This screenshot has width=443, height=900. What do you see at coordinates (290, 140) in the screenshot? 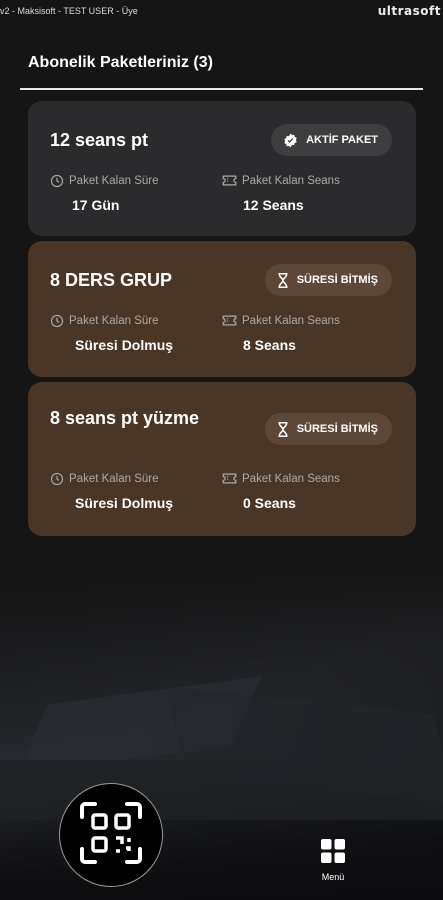
I see `verified-badge-icon` at bounding box center [290, 140].